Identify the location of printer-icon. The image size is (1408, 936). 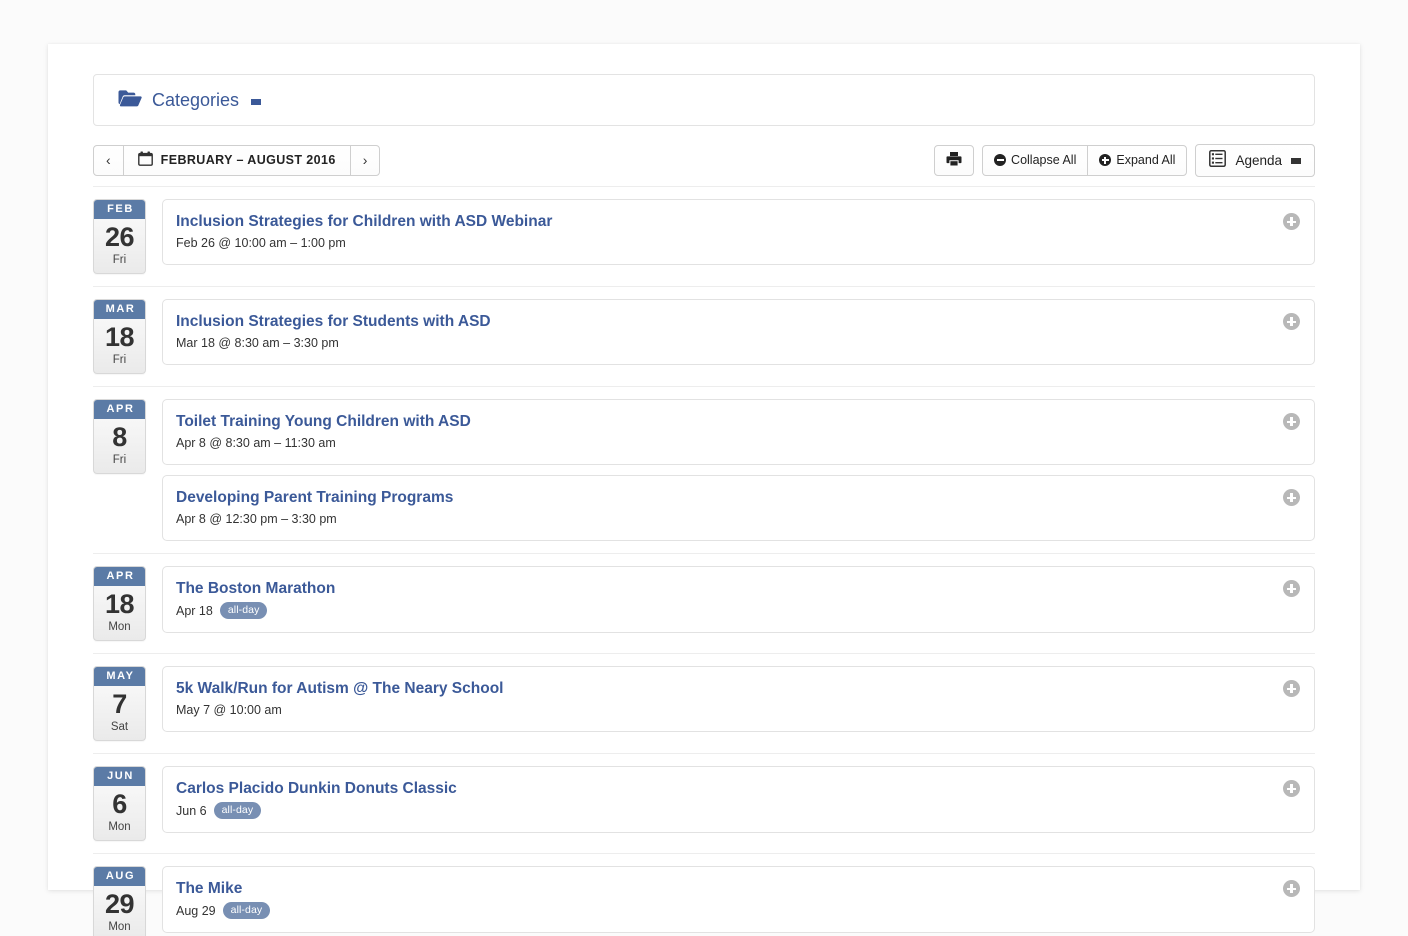
(954, 160).